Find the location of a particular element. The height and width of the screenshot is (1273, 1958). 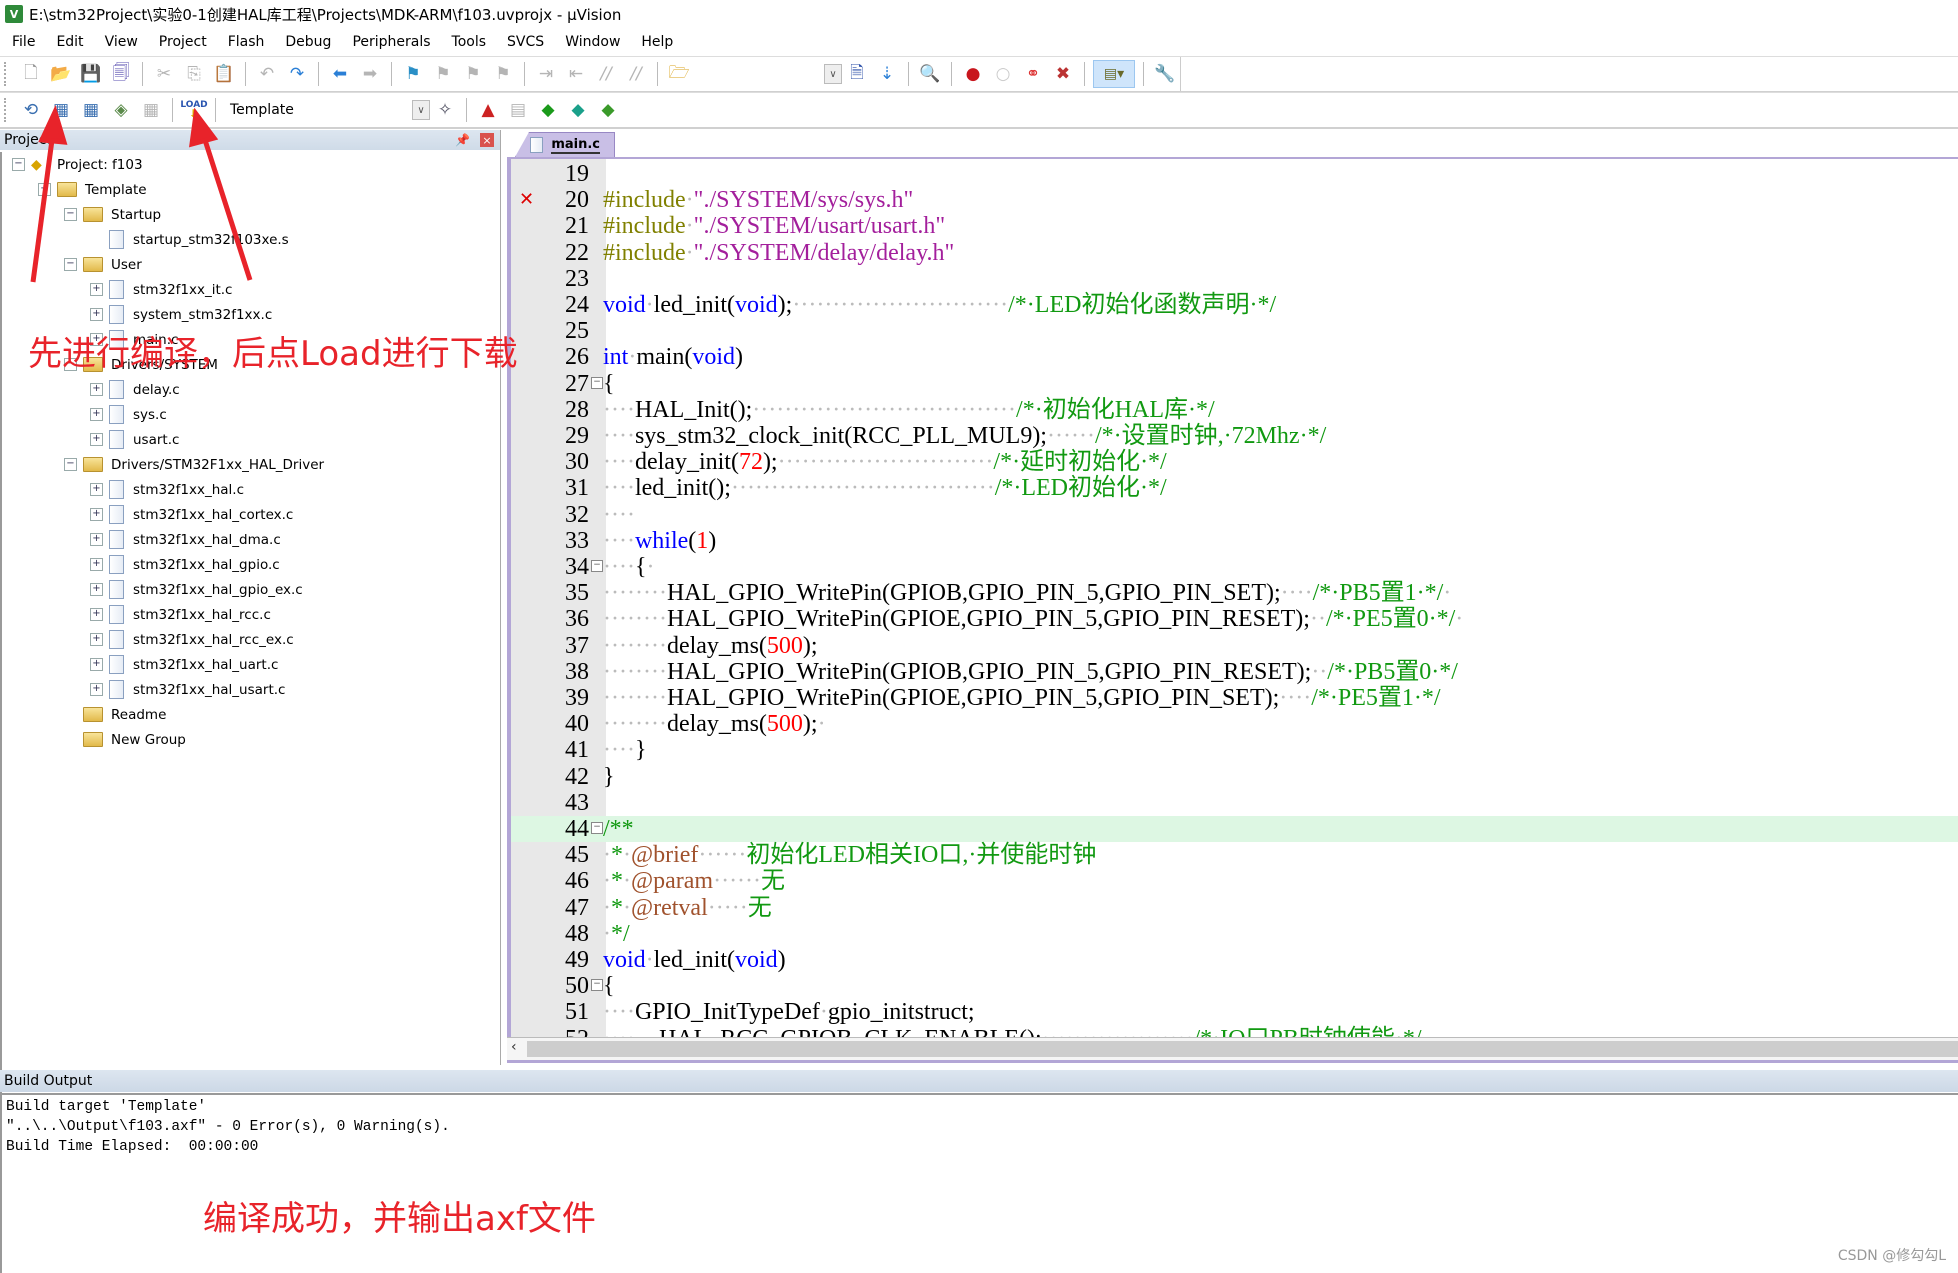

navigate-forward-button: ➡ is located at coordinates (370, 74).